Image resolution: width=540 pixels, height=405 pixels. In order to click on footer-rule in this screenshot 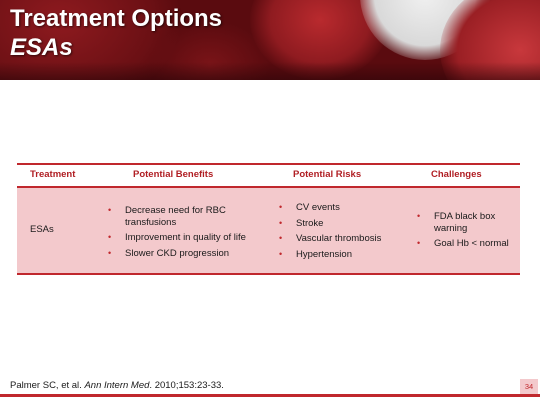, I will do `click(270, 395)`.